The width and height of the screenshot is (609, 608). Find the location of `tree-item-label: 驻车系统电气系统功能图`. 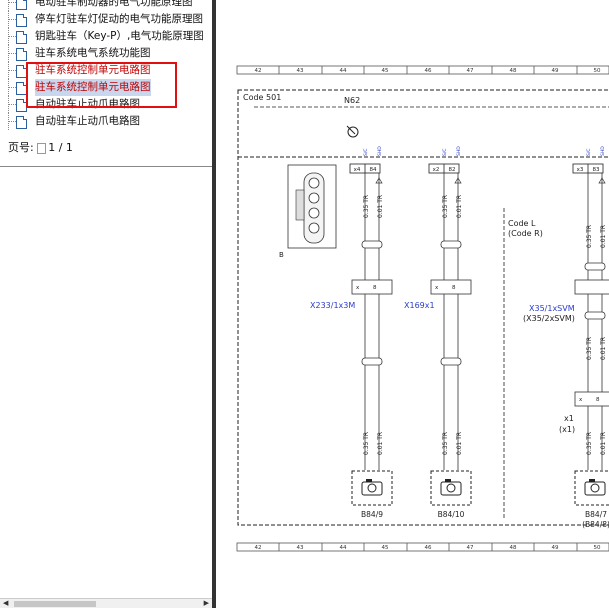

tree-item-label: 驻车系统电气系统功能图 is located at coordinates (93, 53).